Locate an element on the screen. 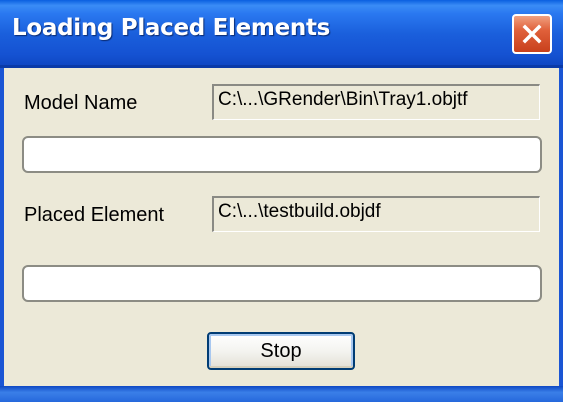 This screenshot has height=402, width=563. close-button is located at coordinates (532, 34).